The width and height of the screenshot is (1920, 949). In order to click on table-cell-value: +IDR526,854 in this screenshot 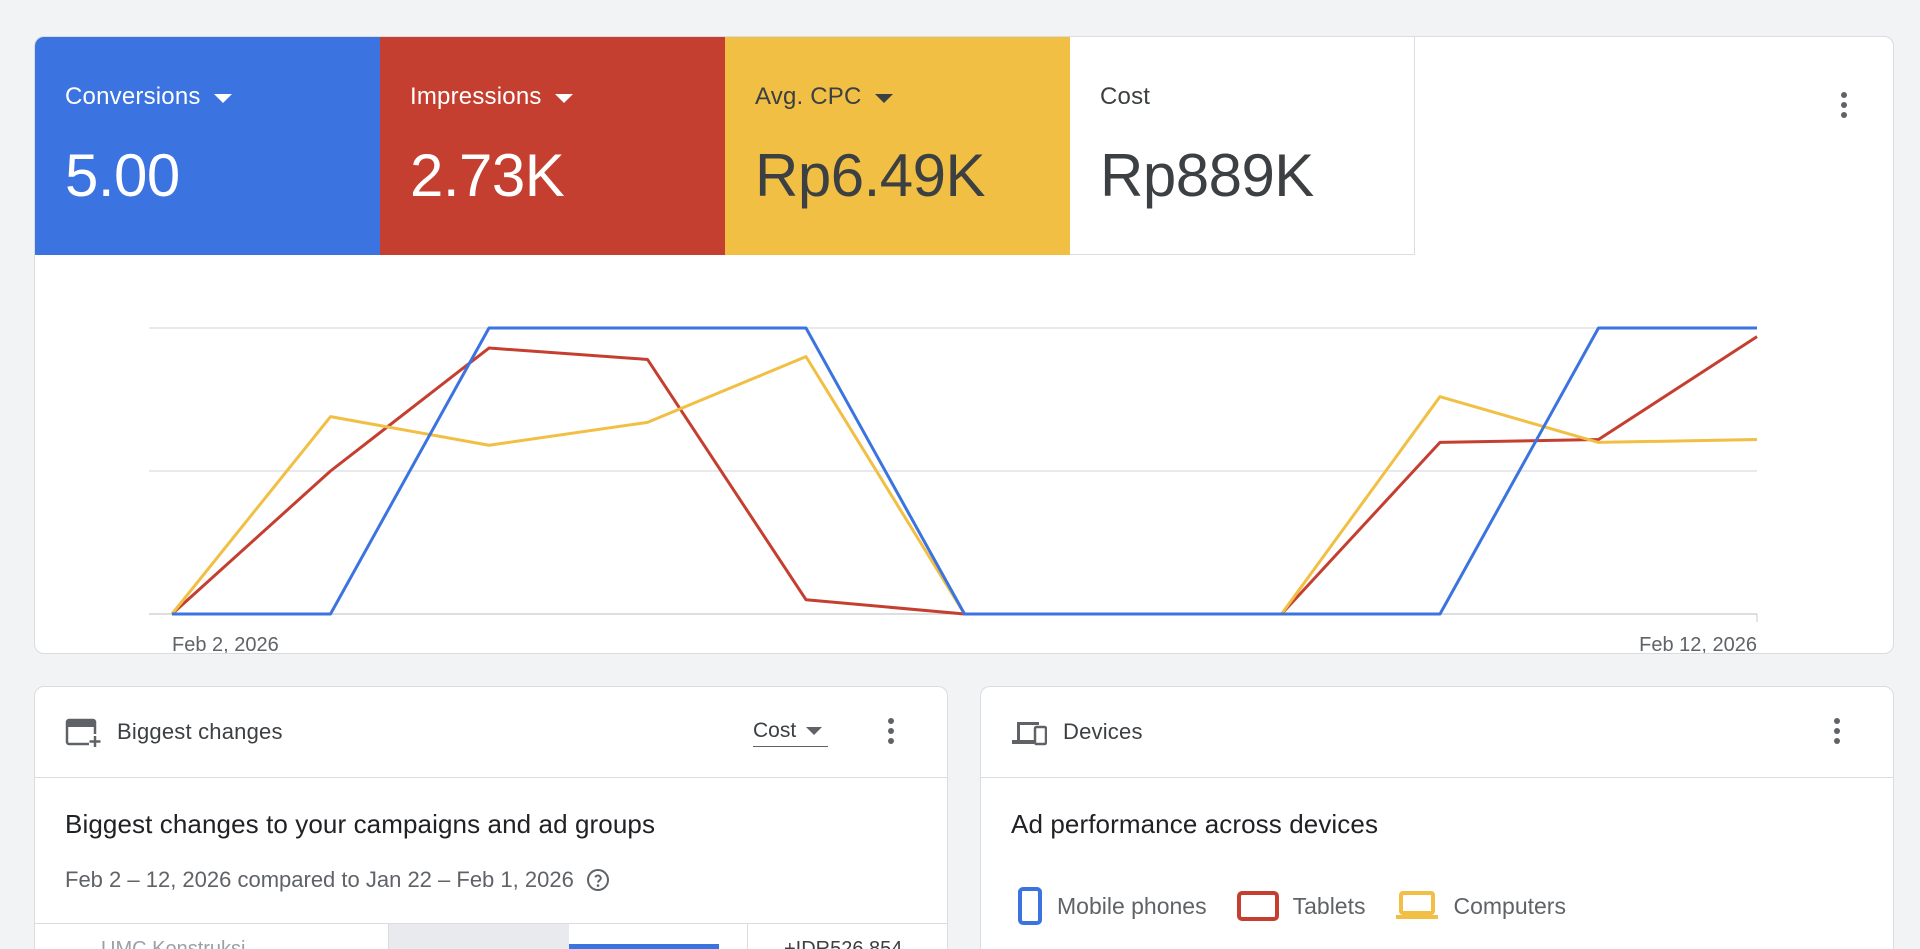, I will do `click(847, 936)`.